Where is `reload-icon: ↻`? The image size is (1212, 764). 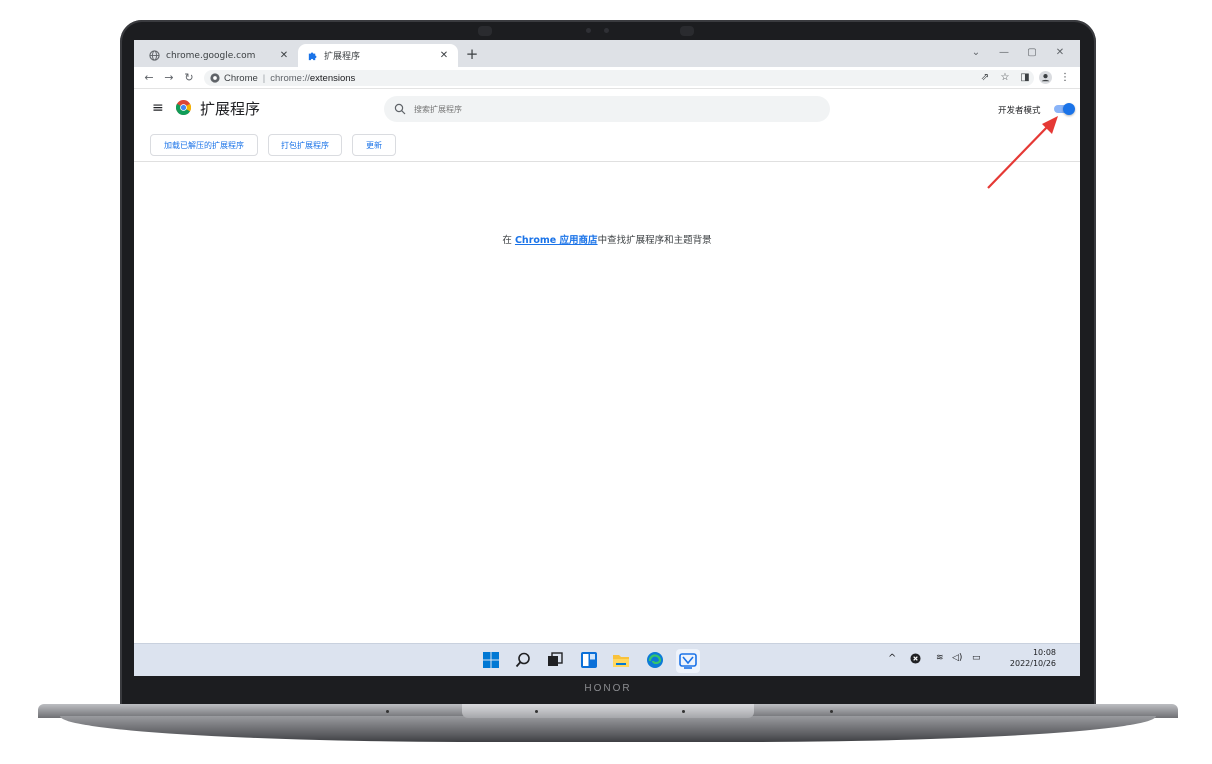 reload-icon: ↻ is located at coordinates (189, 78).